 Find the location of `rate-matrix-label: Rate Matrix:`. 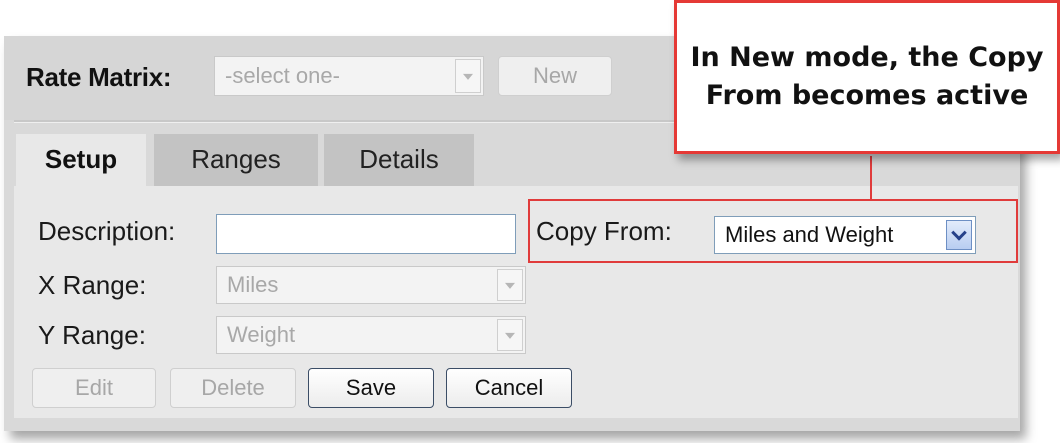

rate-matrix-label: Rate Matrix: is located at coordinates (99, 77).